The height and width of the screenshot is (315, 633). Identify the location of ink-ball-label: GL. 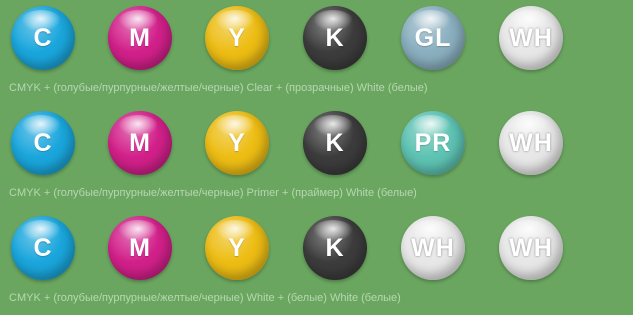
(433, 37).